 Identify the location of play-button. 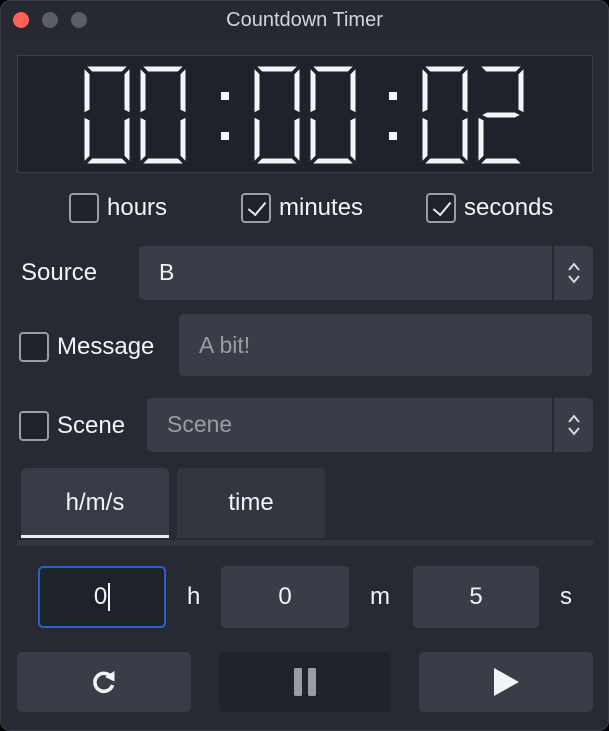
(506, 682).